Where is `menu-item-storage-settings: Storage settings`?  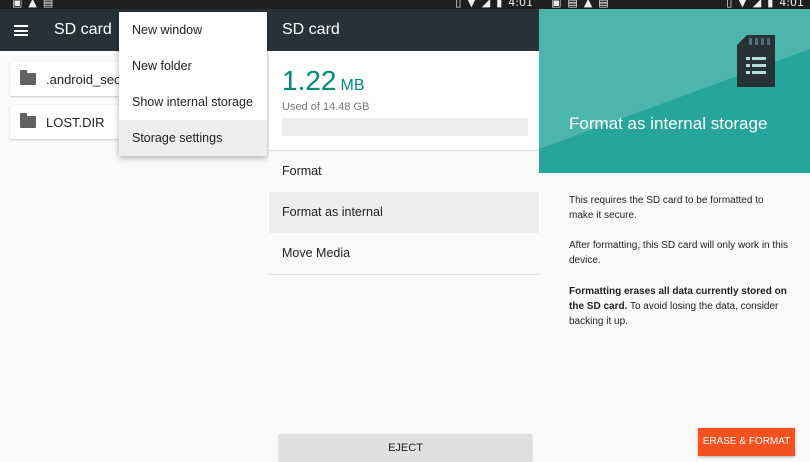 menu-item-storage-settings: Storage settings is located at coordinates (193, 138).